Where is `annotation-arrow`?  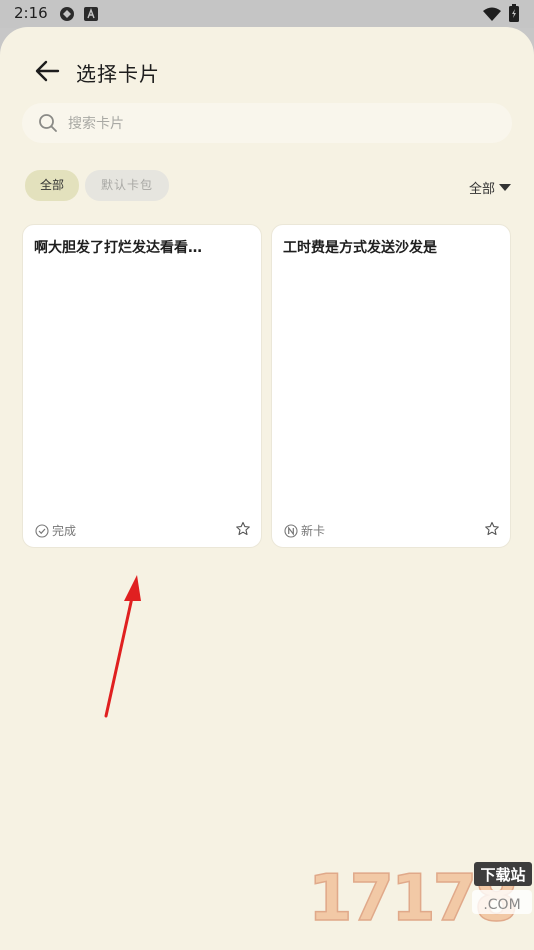 annotation-arrow is located at coordinates (122, 646).